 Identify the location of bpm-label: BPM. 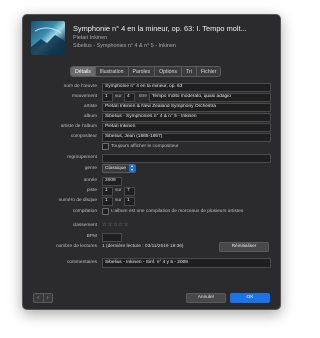
(91, 236).